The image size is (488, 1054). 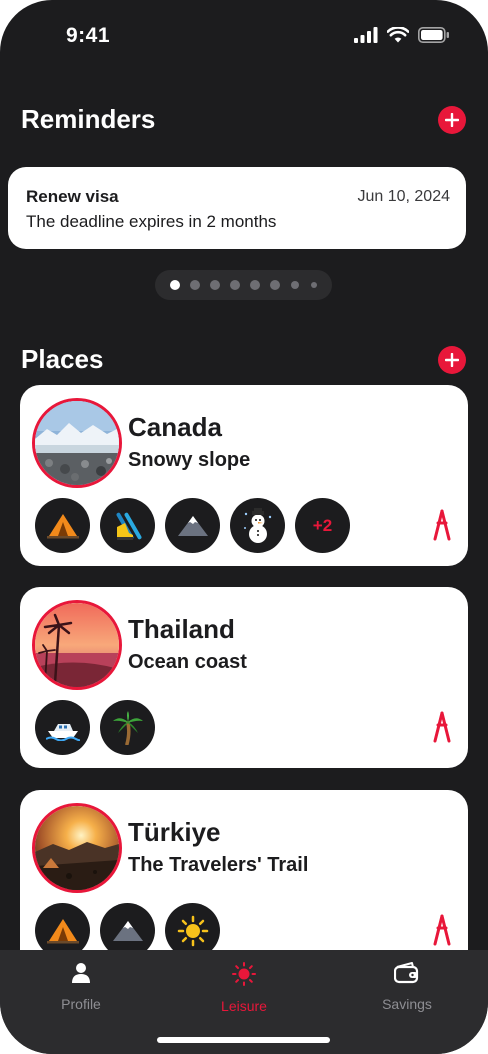 I want to click on reminder-title: Renew visa, so click(x=72, y=196).